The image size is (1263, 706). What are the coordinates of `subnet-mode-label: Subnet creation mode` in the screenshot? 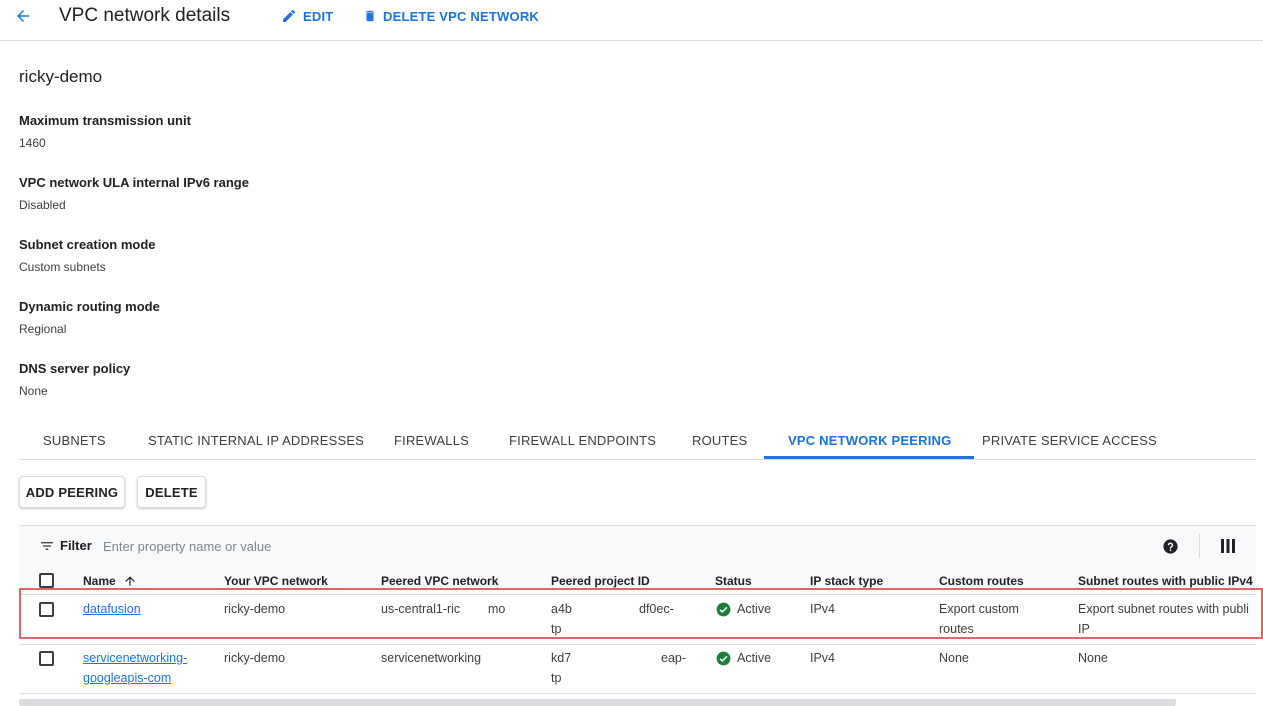 It's located at (87, 244).